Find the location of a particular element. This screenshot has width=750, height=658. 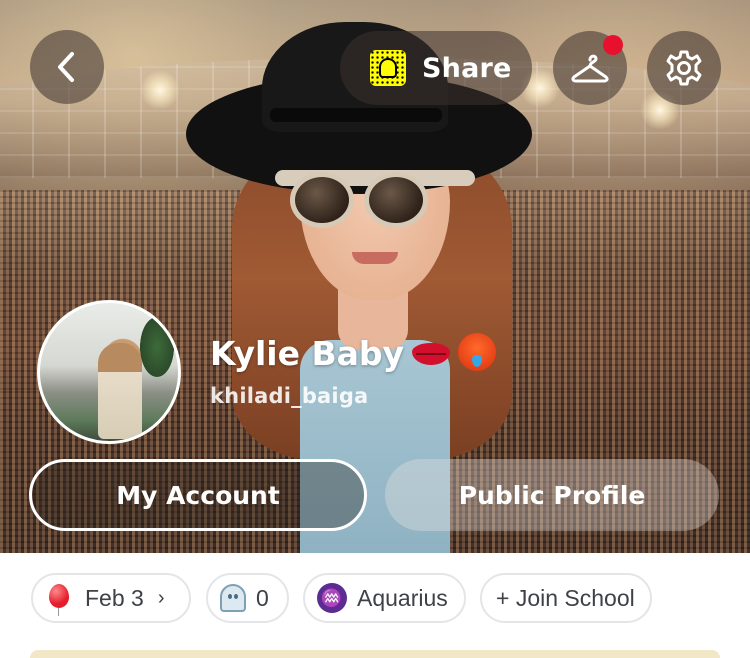

zodiac-chip: ♒ Aquarius is located at coordinates (384, 598).